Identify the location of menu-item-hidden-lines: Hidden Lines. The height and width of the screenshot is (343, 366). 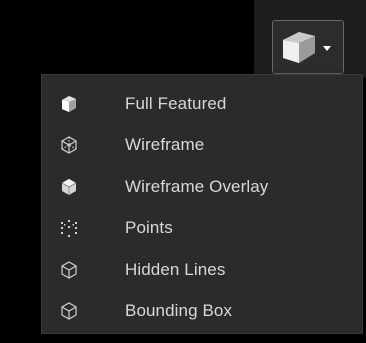
(202, 270).